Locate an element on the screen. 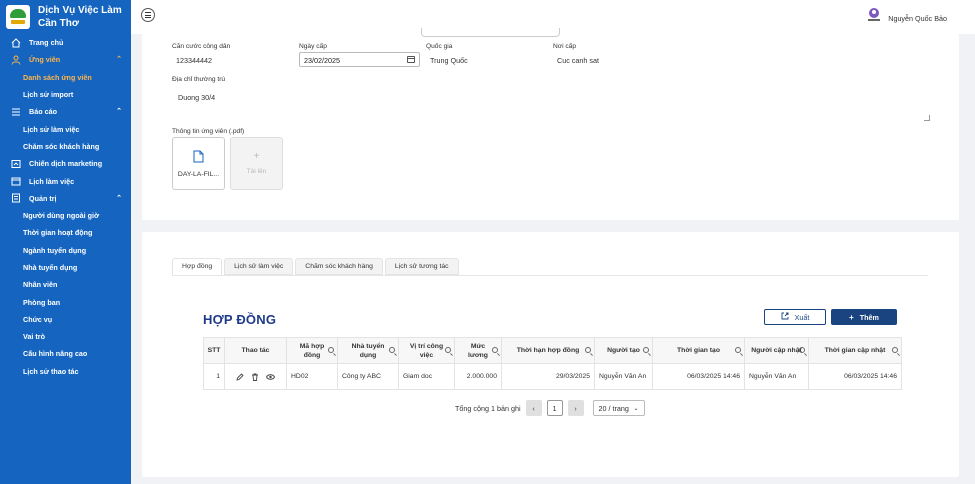  page-size-select: 20 / trang ⌄ is located at coordinates (618, 408).